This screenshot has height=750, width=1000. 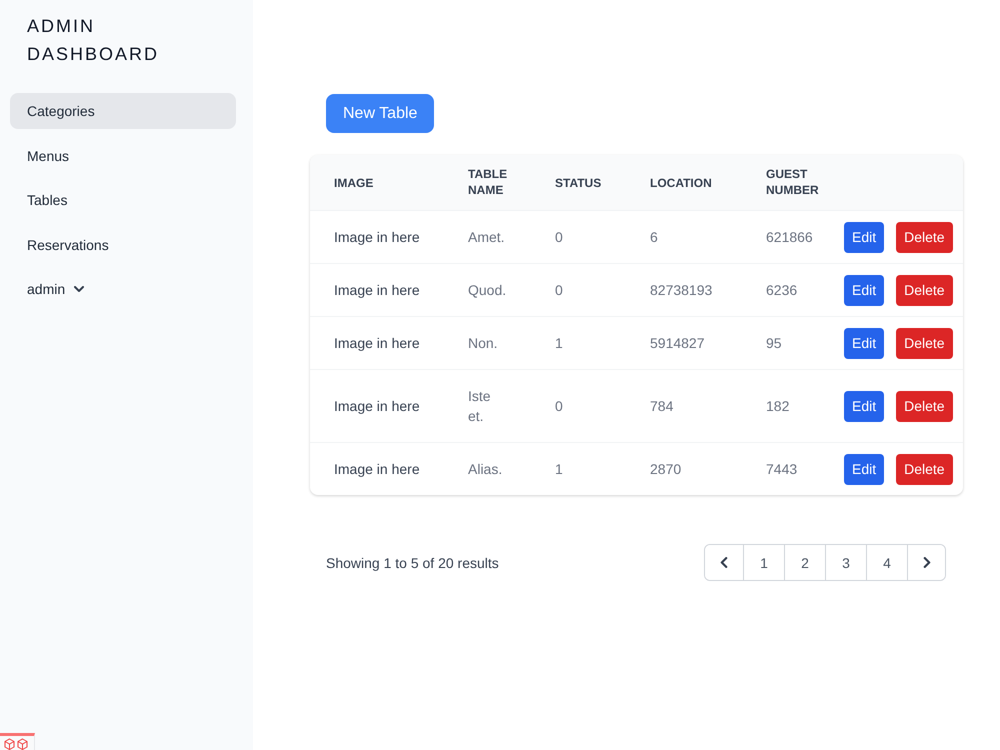 What do you see at coordinates (793, 182) in the screenshot?
I see `column-header: GUEST NUMBER` at bounding box center [793, 182].